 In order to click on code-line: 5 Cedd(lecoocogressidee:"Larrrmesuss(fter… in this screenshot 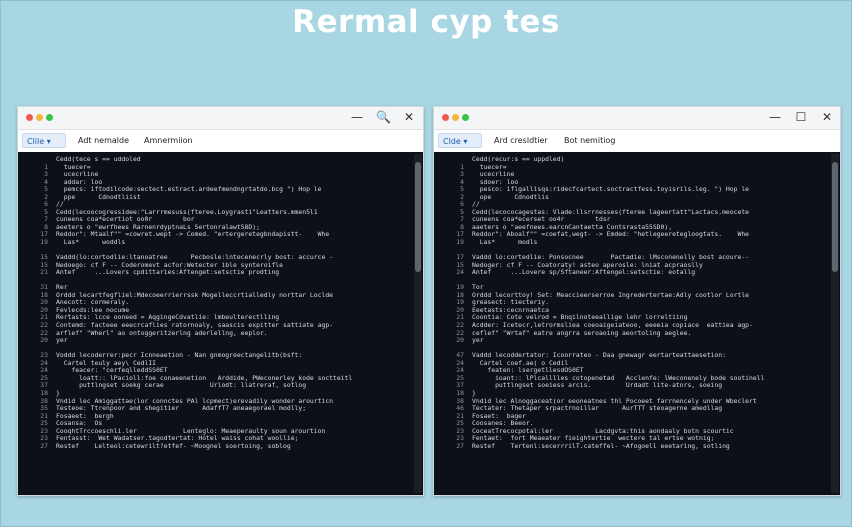, I will do `click(215, 213)`.